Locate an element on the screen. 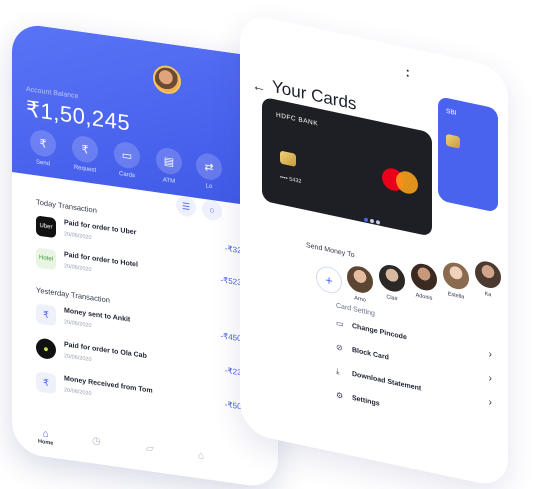  download-icon: ⤓ is located at coordinates (338, 371).